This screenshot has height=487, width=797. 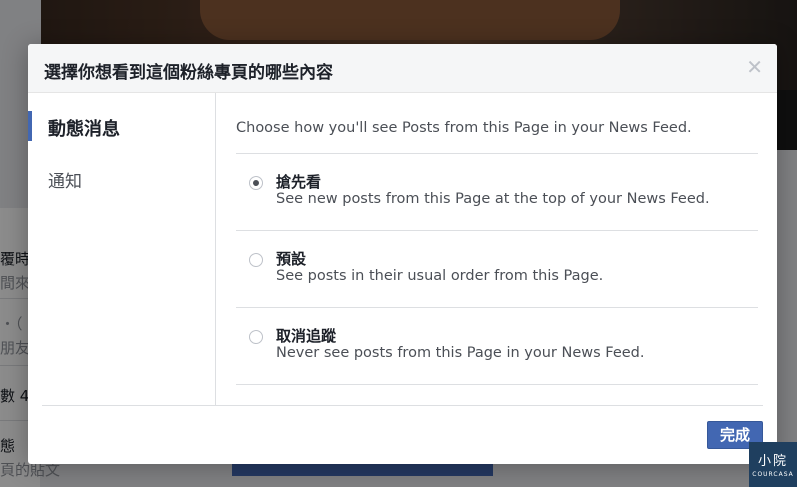 What do you see at coordinates (402, 68) in the screenshot?
I see `dialog-header: 選擇你想看到這個粉絲專頁的哪些內容 ✕` at bounding box center [402, 68].